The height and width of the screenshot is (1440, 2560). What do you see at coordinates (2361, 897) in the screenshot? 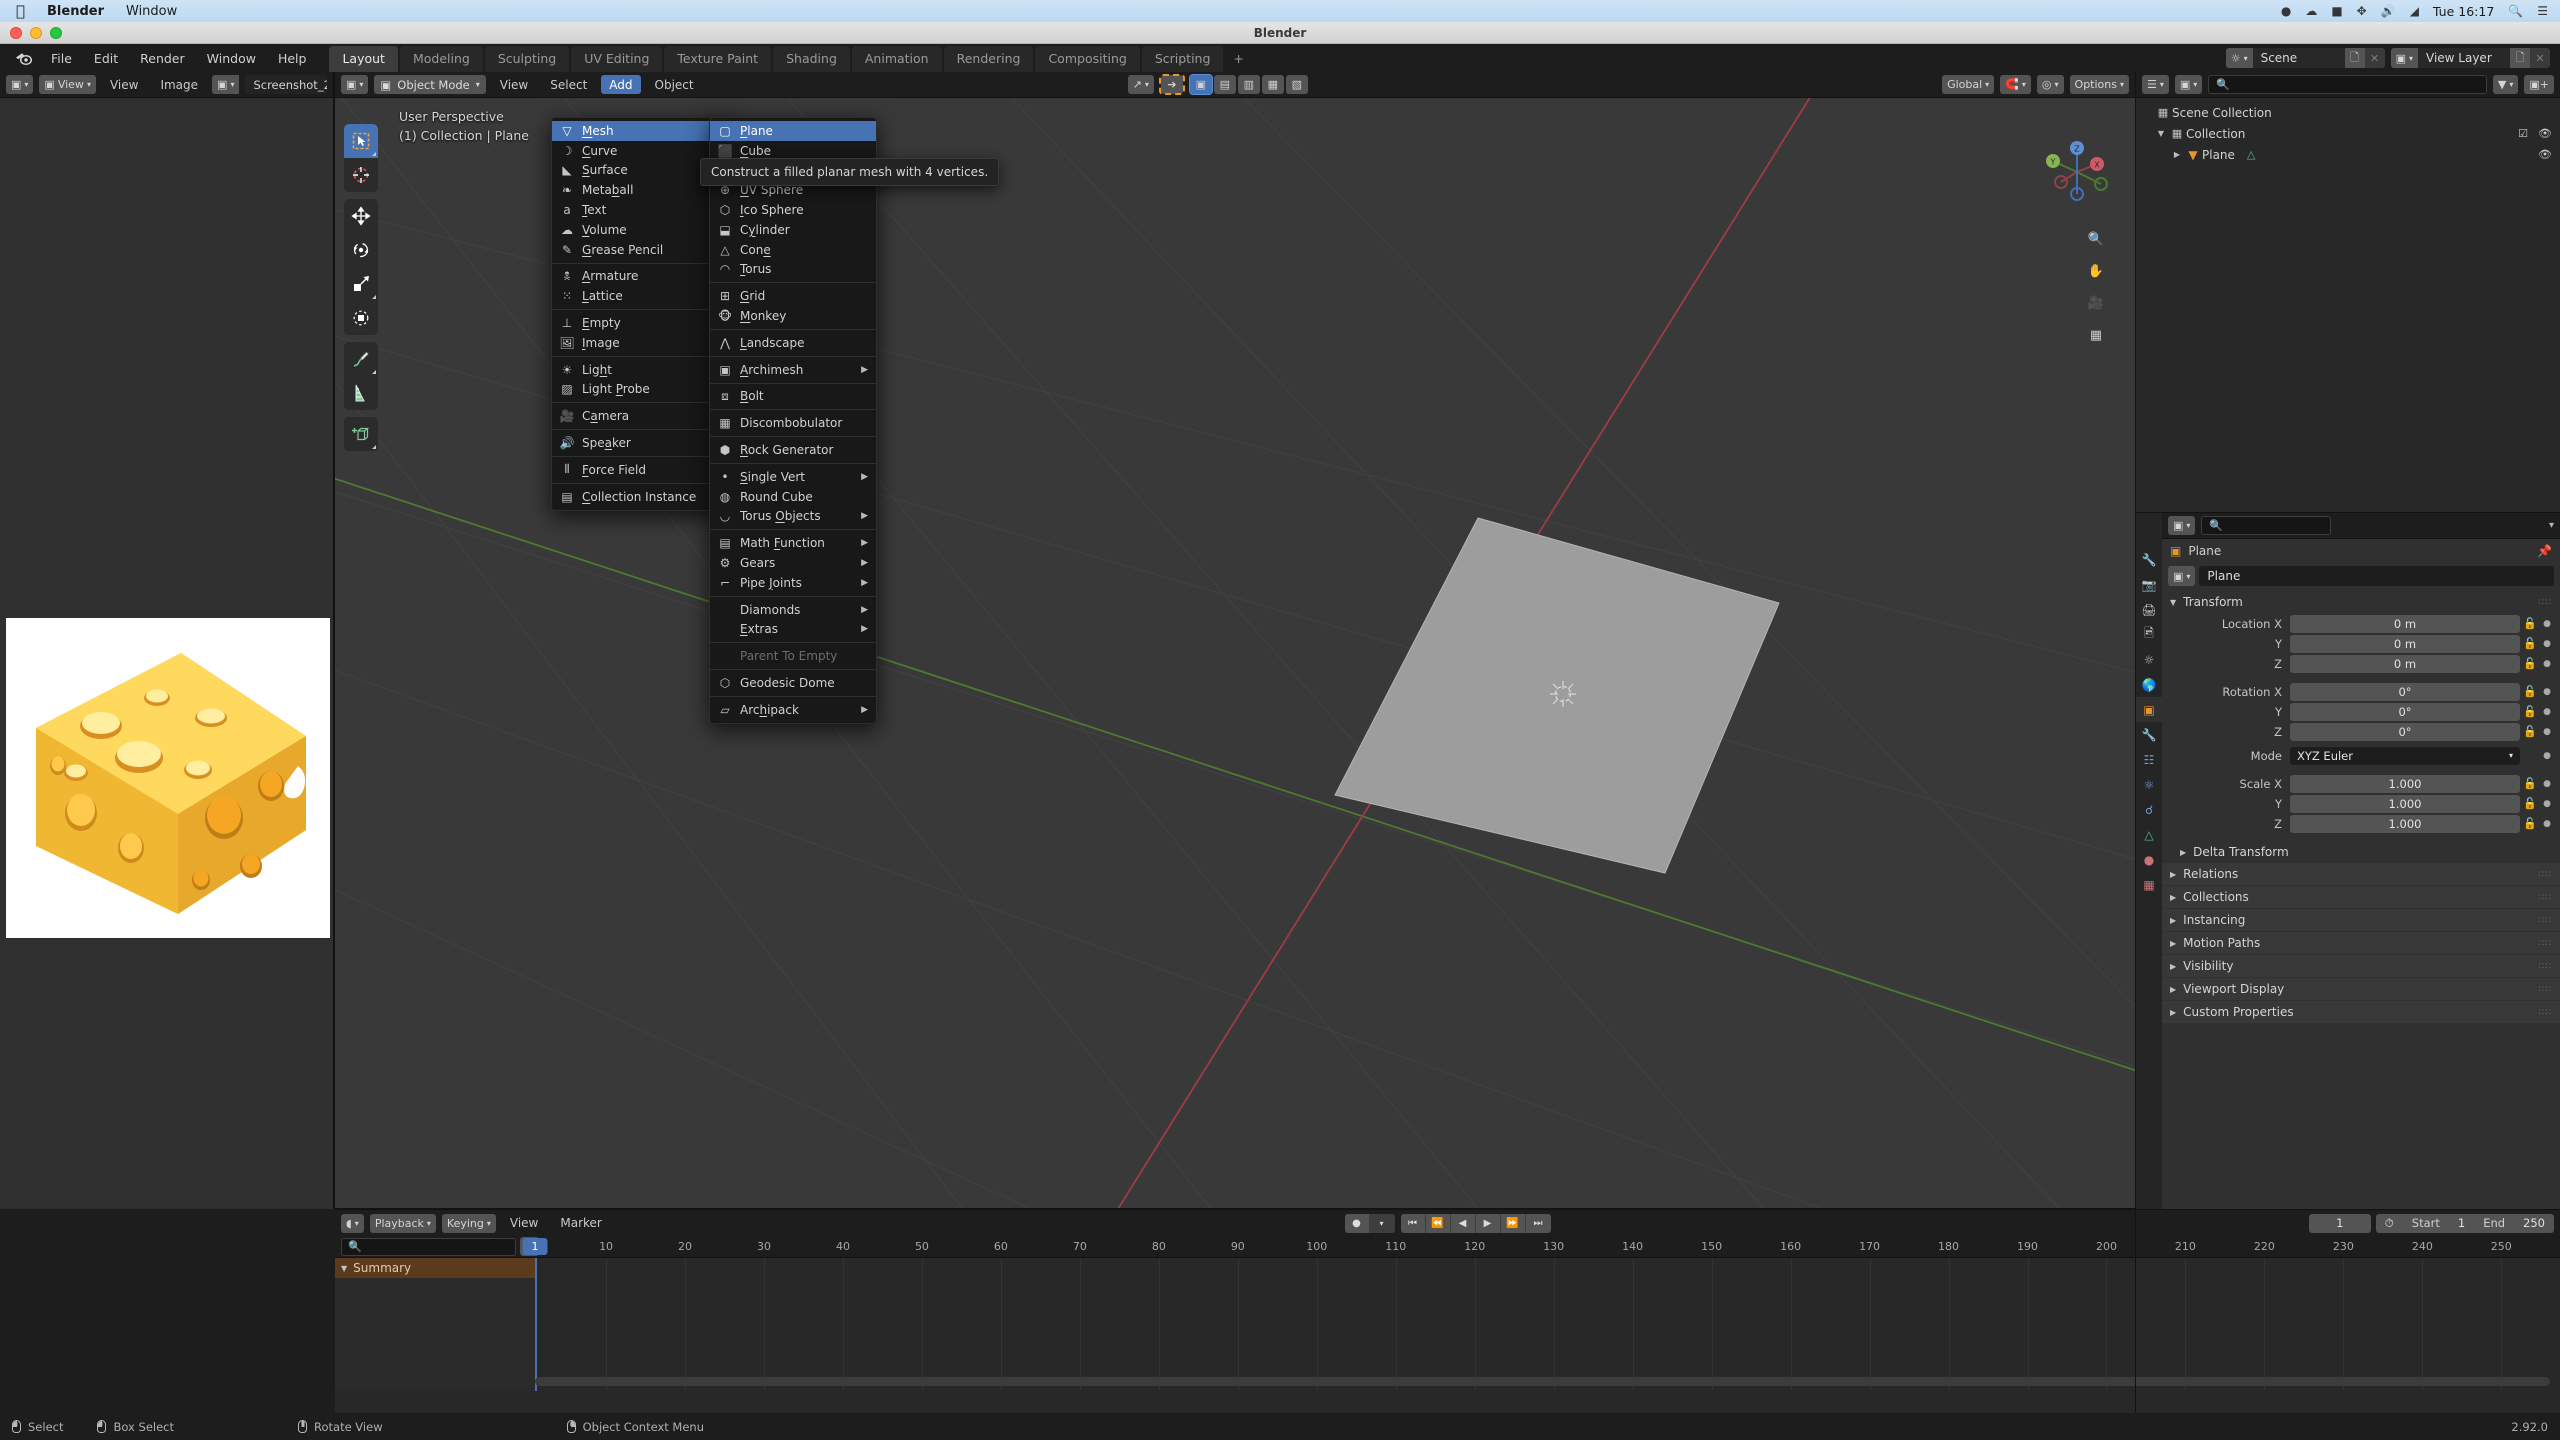
I see `panel-collections: ▶ Collections::::` at bounding box center [2361, 897].